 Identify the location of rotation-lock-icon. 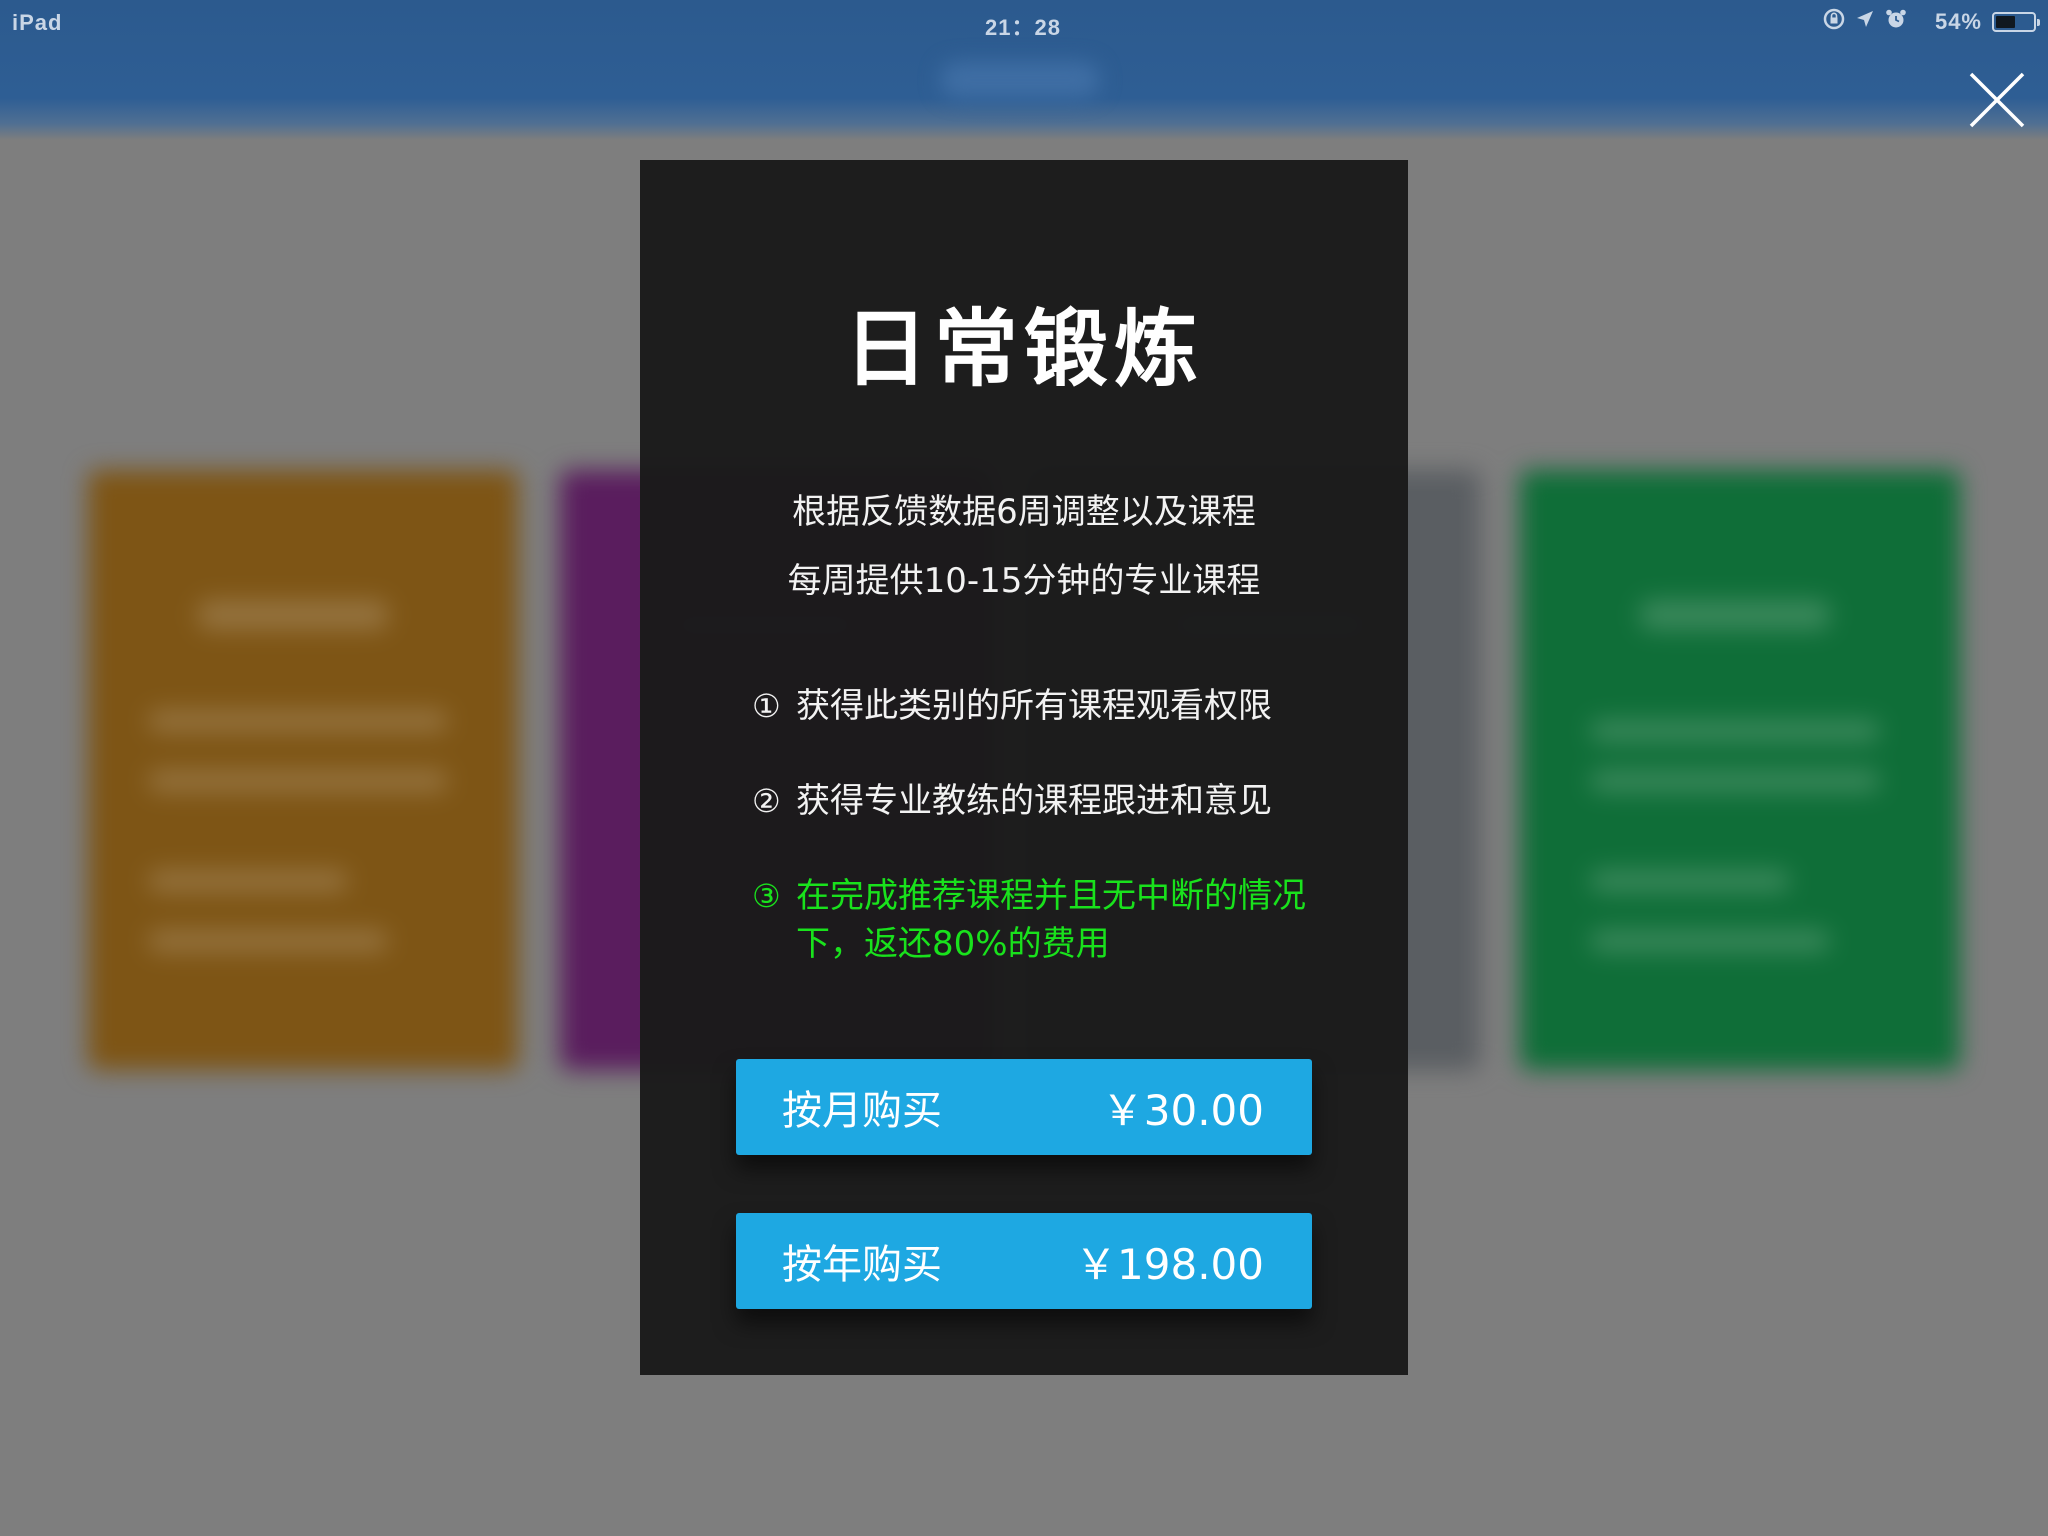
(1834, 22).